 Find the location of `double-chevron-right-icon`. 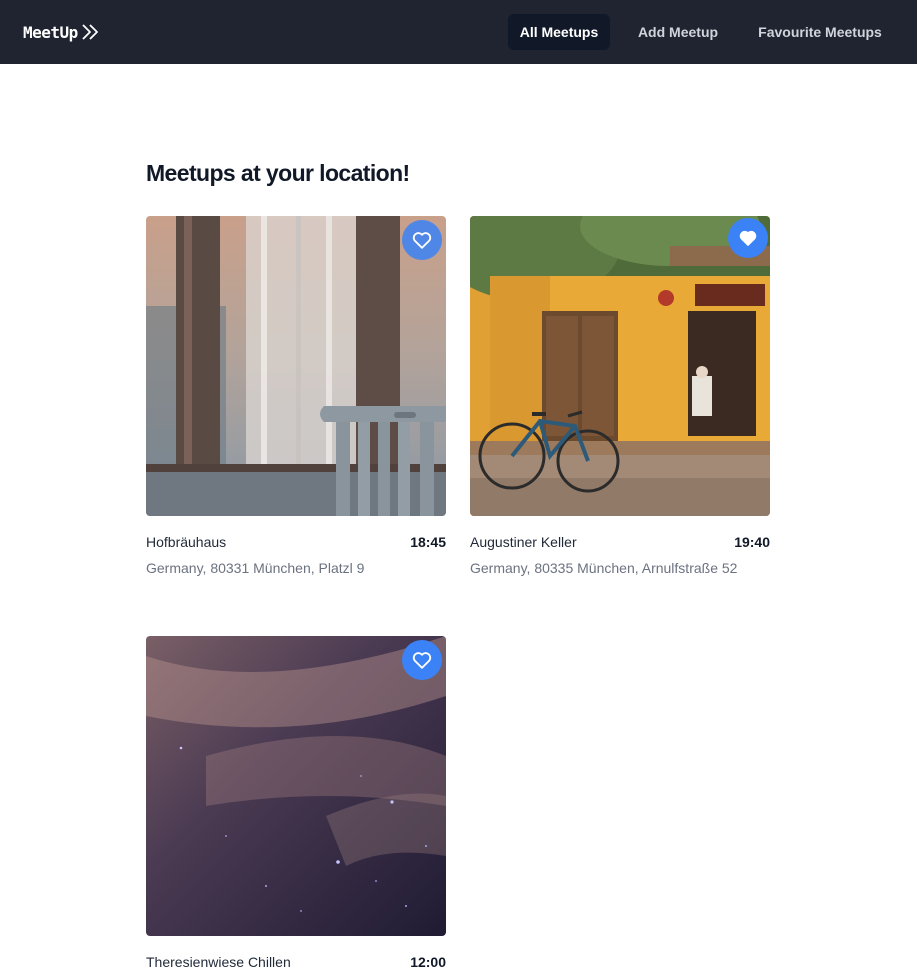

double-chevron-right-icon is located at coordinates (90, 32).